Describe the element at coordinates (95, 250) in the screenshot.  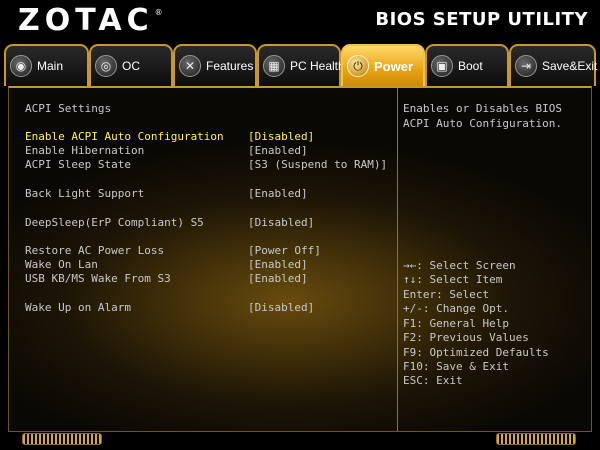
I see `setting-label: Restore AC Power Loss` at that location.